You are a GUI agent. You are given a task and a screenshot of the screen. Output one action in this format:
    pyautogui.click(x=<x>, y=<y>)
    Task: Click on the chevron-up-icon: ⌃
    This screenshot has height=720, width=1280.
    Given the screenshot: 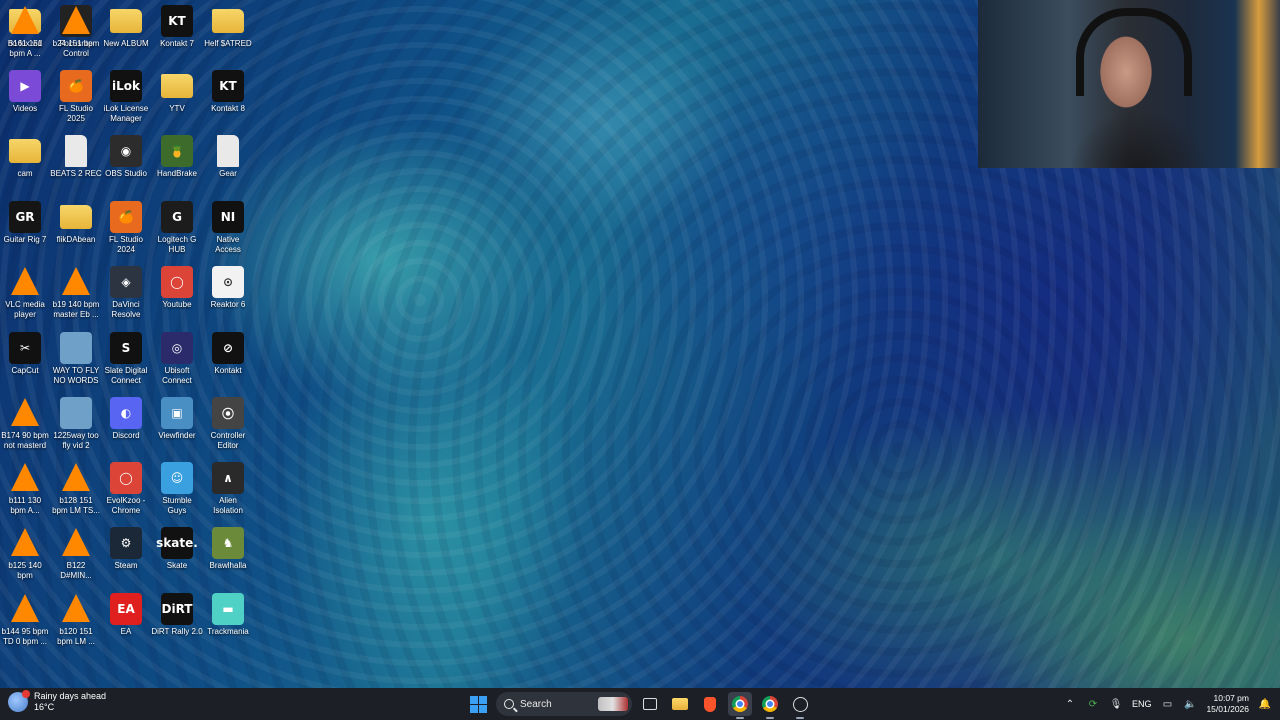 What is the action you would take?
    pyautogui.click(x=1070, y=704)
    